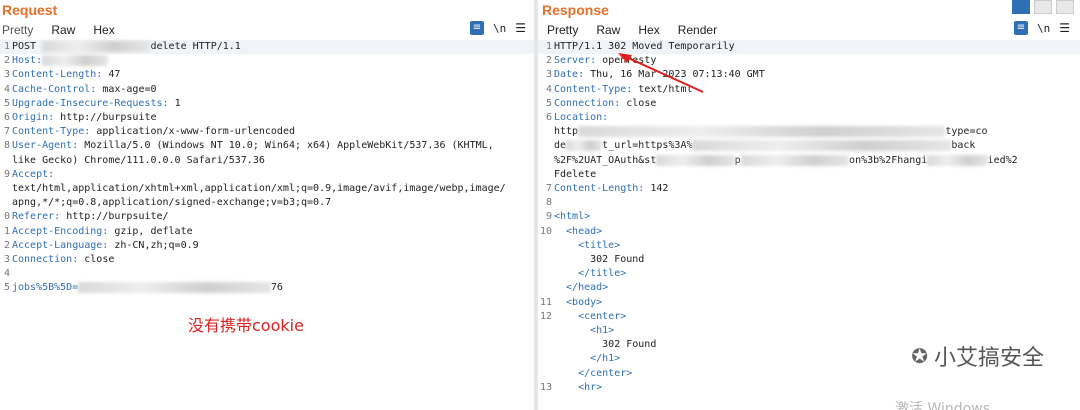  What do you see at coordinates (6, 117) in the screenshot?
I see `line-number: 6` at bounding box center [6, 117].